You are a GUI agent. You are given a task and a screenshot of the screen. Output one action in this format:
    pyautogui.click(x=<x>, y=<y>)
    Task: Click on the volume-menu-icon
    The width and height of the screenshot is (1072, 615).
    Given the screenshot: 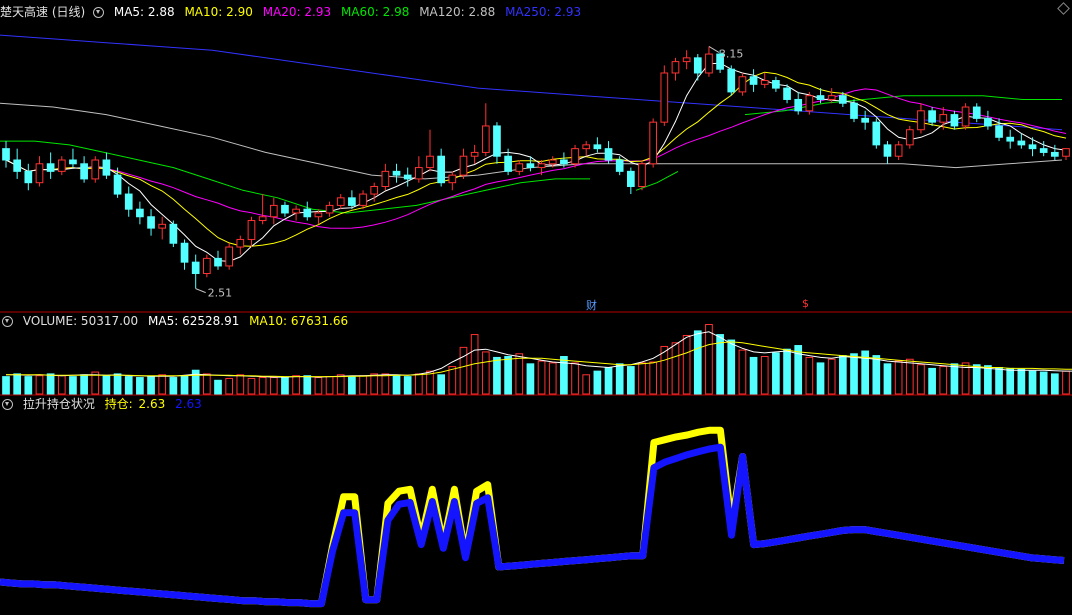 What is the action you would take?
    pyautogui.click(x=7, y=321)
    